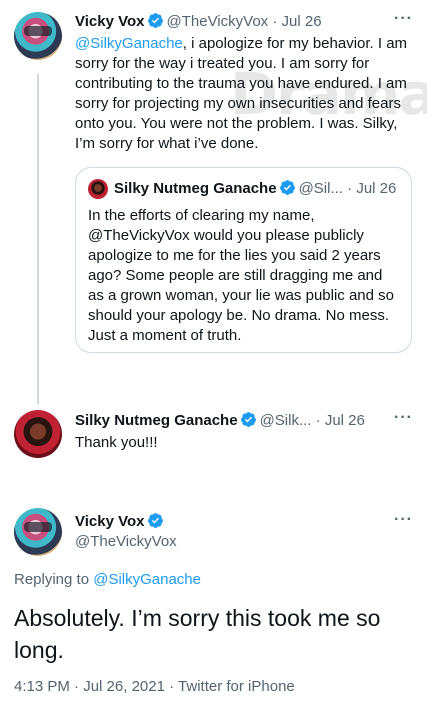  Describe the element at coordinates (345, 420) in the screenshot. I see `tweet2-date: Jul 26` at that location.